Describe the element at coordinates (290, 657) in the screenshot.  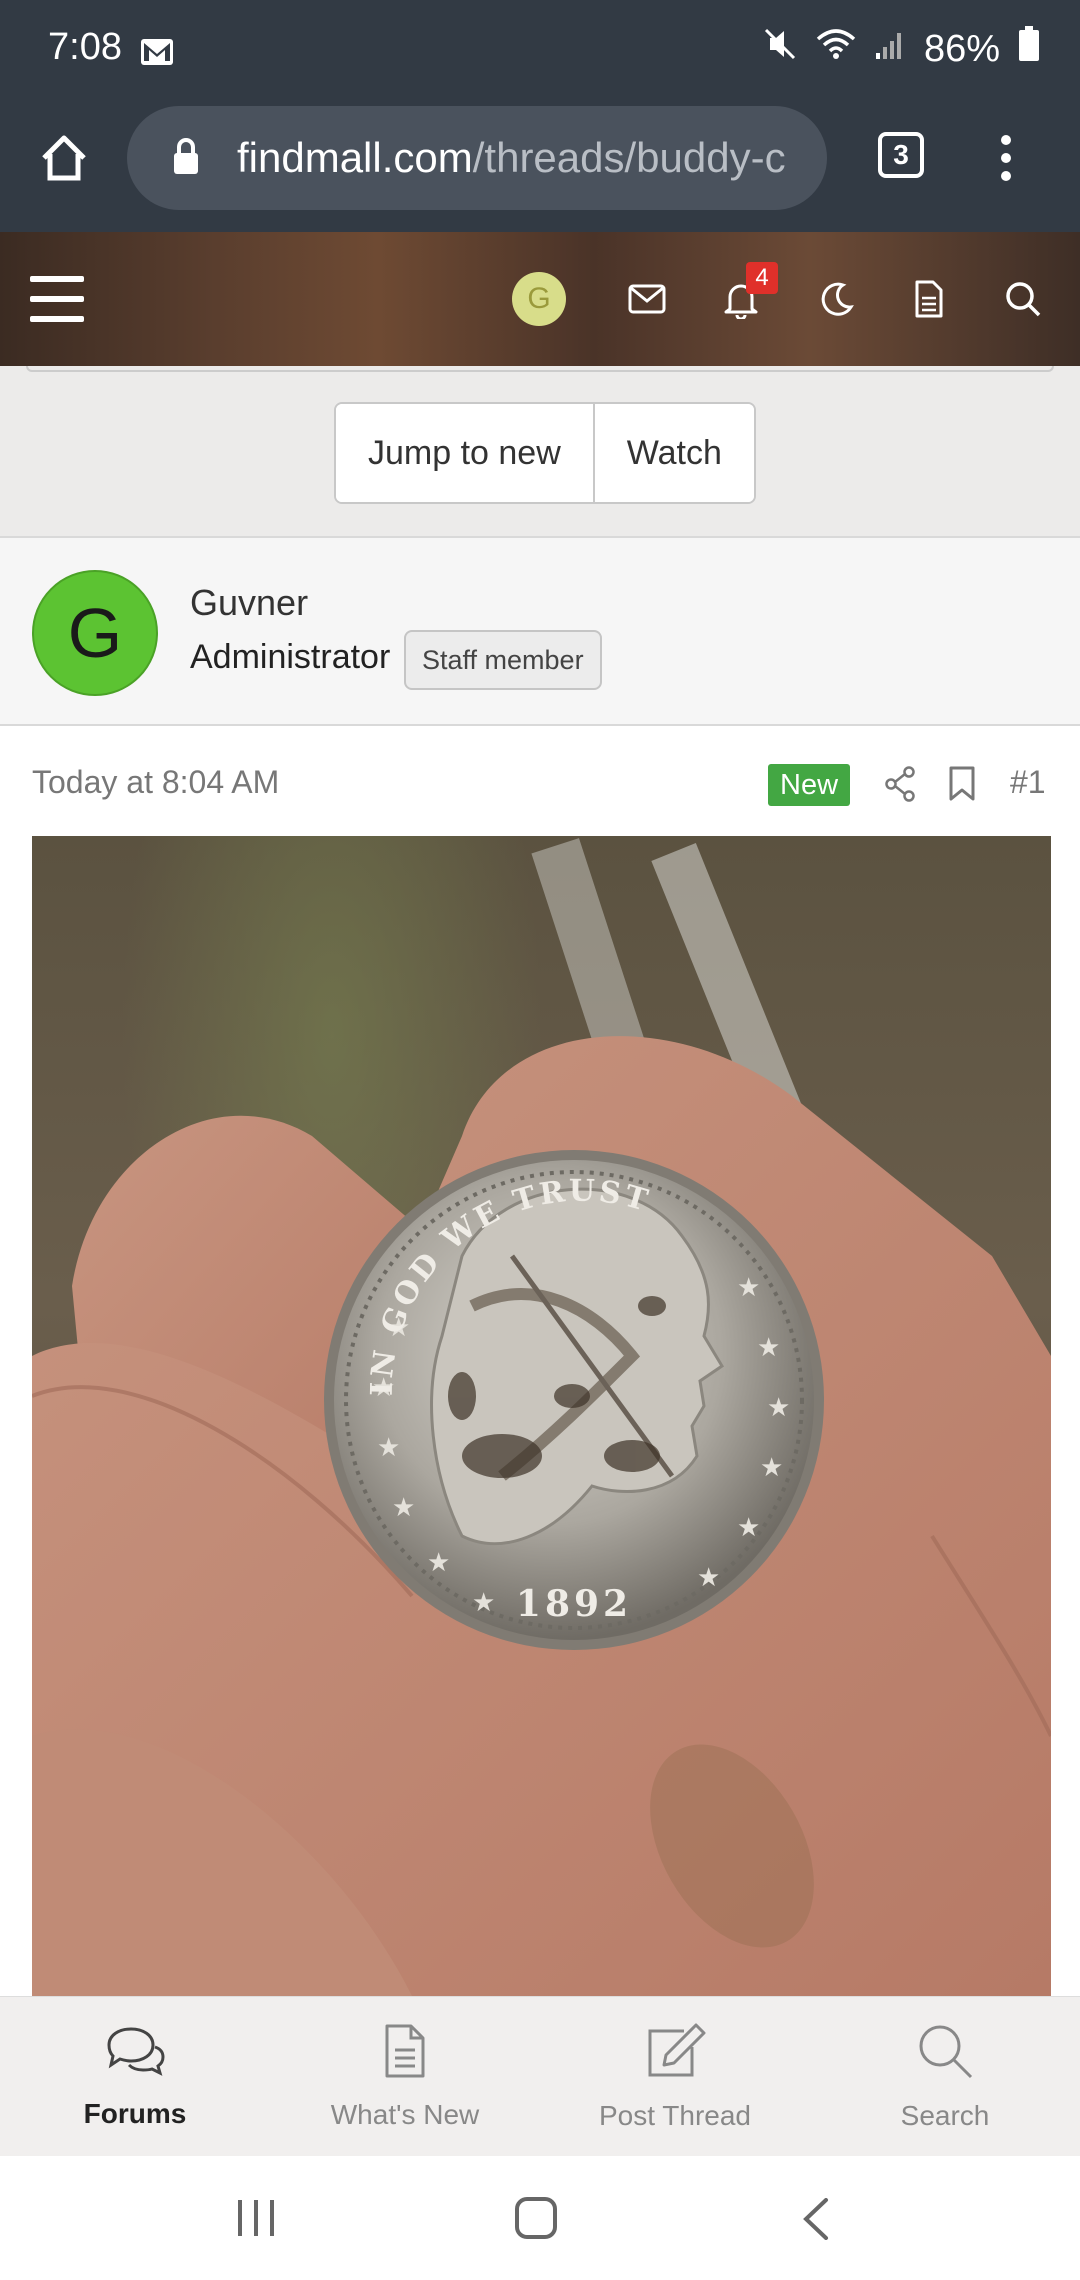
I see `author-title: Administrator` at that location.